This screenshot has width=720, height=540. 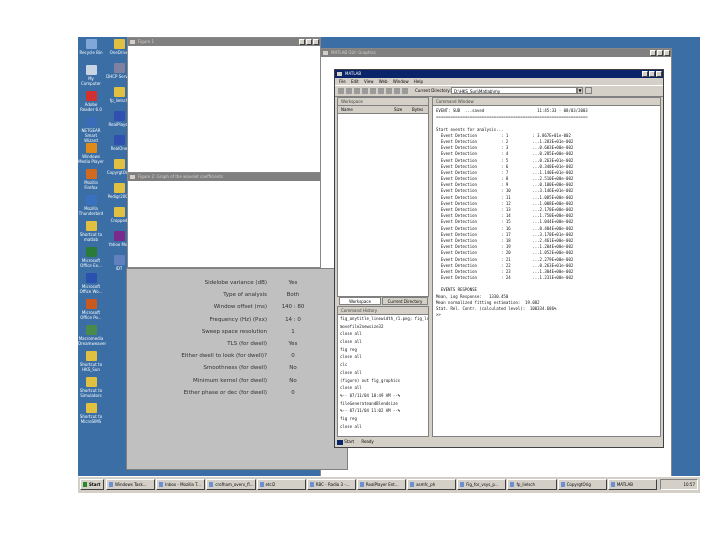 What do you see at coordinates (355, 81) in the screenshot?
I see `menu-edit: Edit` at bounding box center [355, 81].